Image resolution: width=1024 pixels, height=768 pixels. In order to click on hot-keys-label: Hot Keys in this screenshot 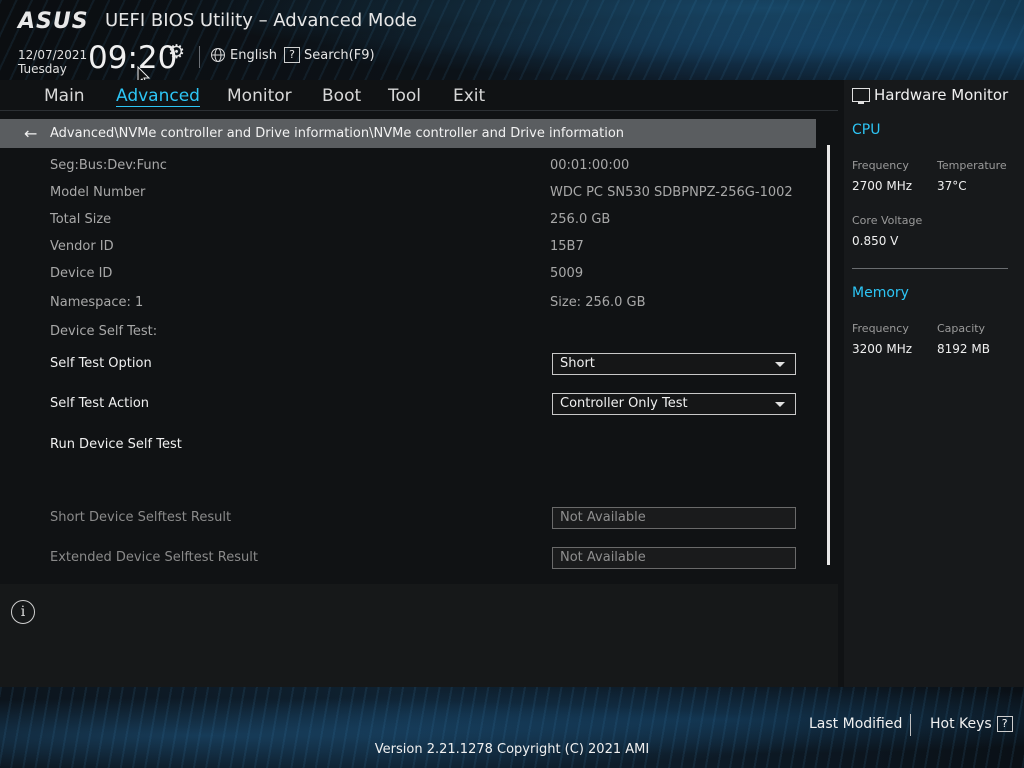, I will do `click(961, 724)`.